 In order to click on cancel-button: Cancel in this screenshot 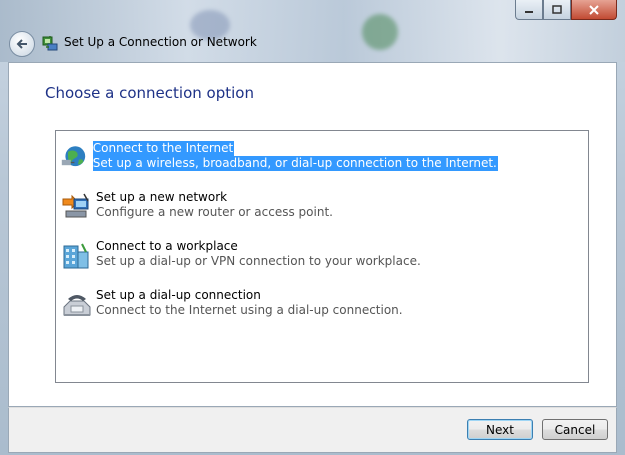, I will do `click(575, 429)`.